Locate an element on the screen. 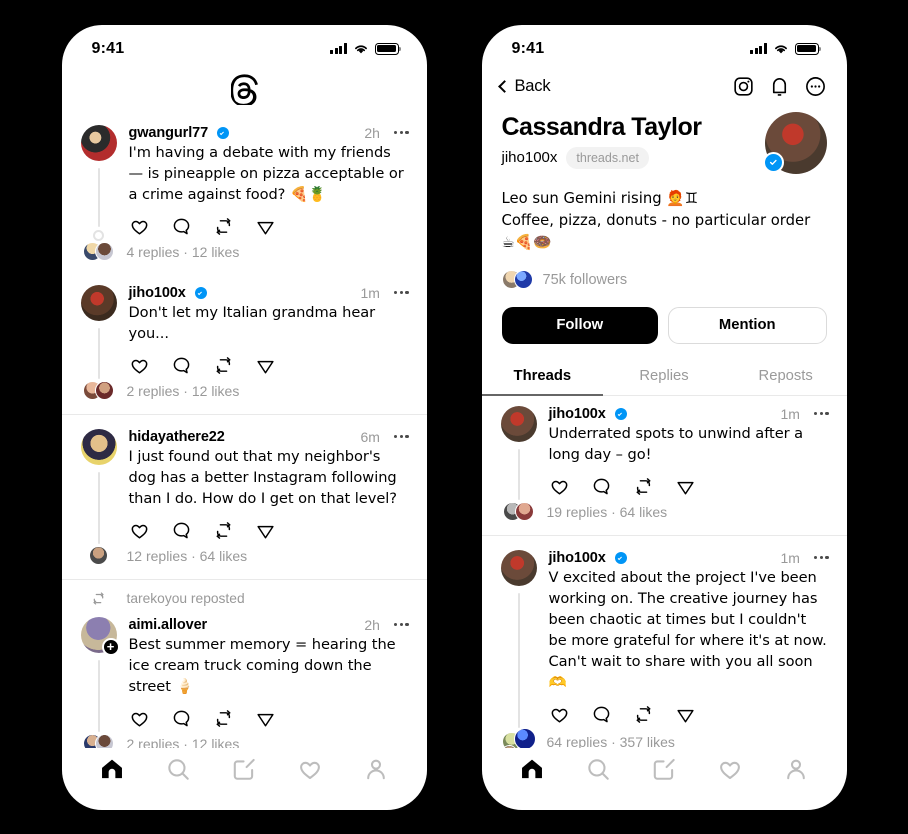  bell-icon is located at coordinates (779, 86).